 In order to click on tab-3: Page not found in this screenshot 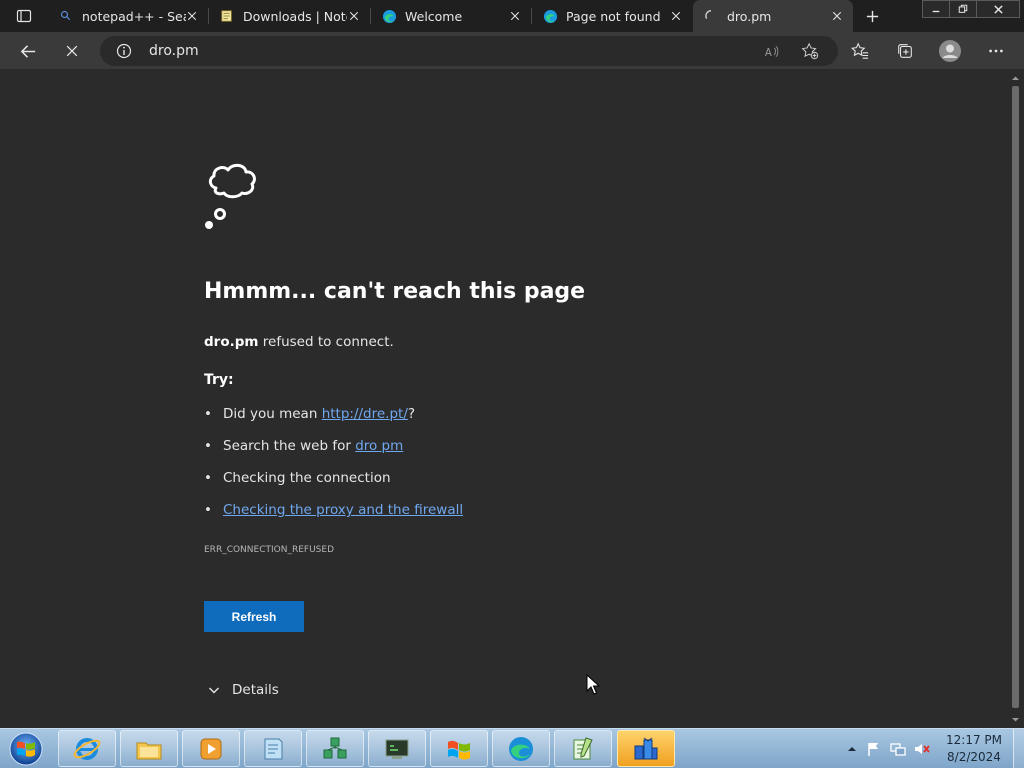, I will do `click(612, 16)`.